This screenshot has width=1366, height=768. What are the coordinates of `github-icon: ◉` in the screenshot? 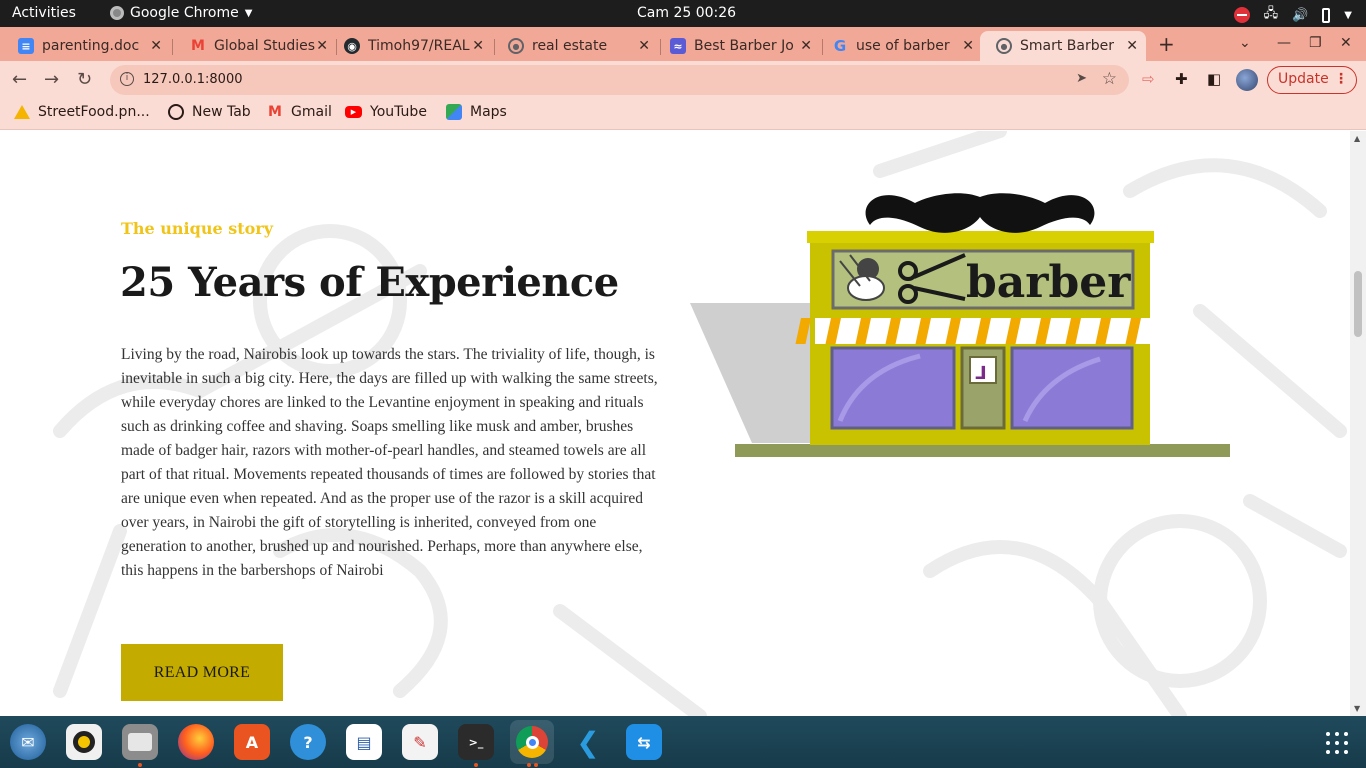 It's located at (352, 46).